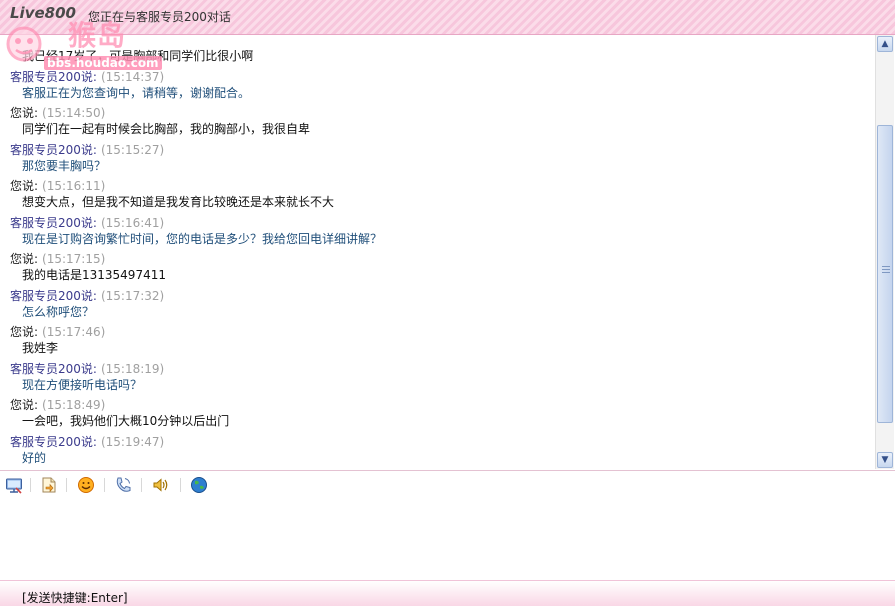 The image size is (895, 606). I want to click on chat-message: 您说: (15:18:49) 一会吧，我妈他们大概10分钟以后出门, so click(437, 412).